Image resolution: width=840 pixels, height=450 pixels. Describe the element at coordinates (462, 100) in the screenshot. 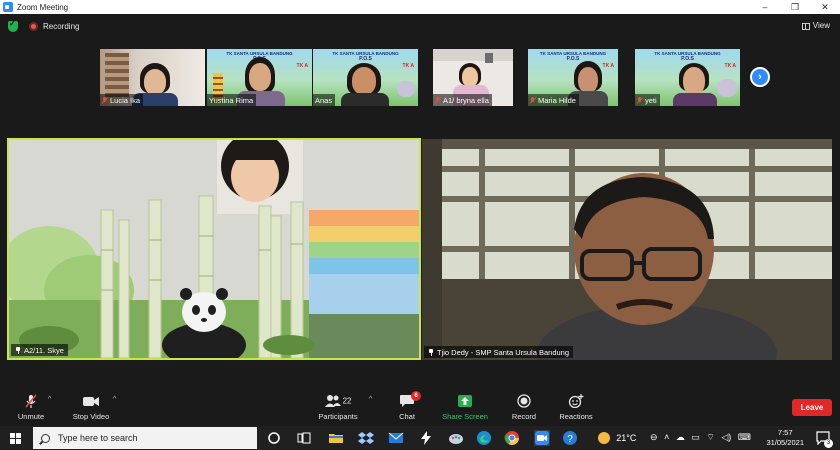

I see `participant-name-tag: A1/ bryna ella` at that location.